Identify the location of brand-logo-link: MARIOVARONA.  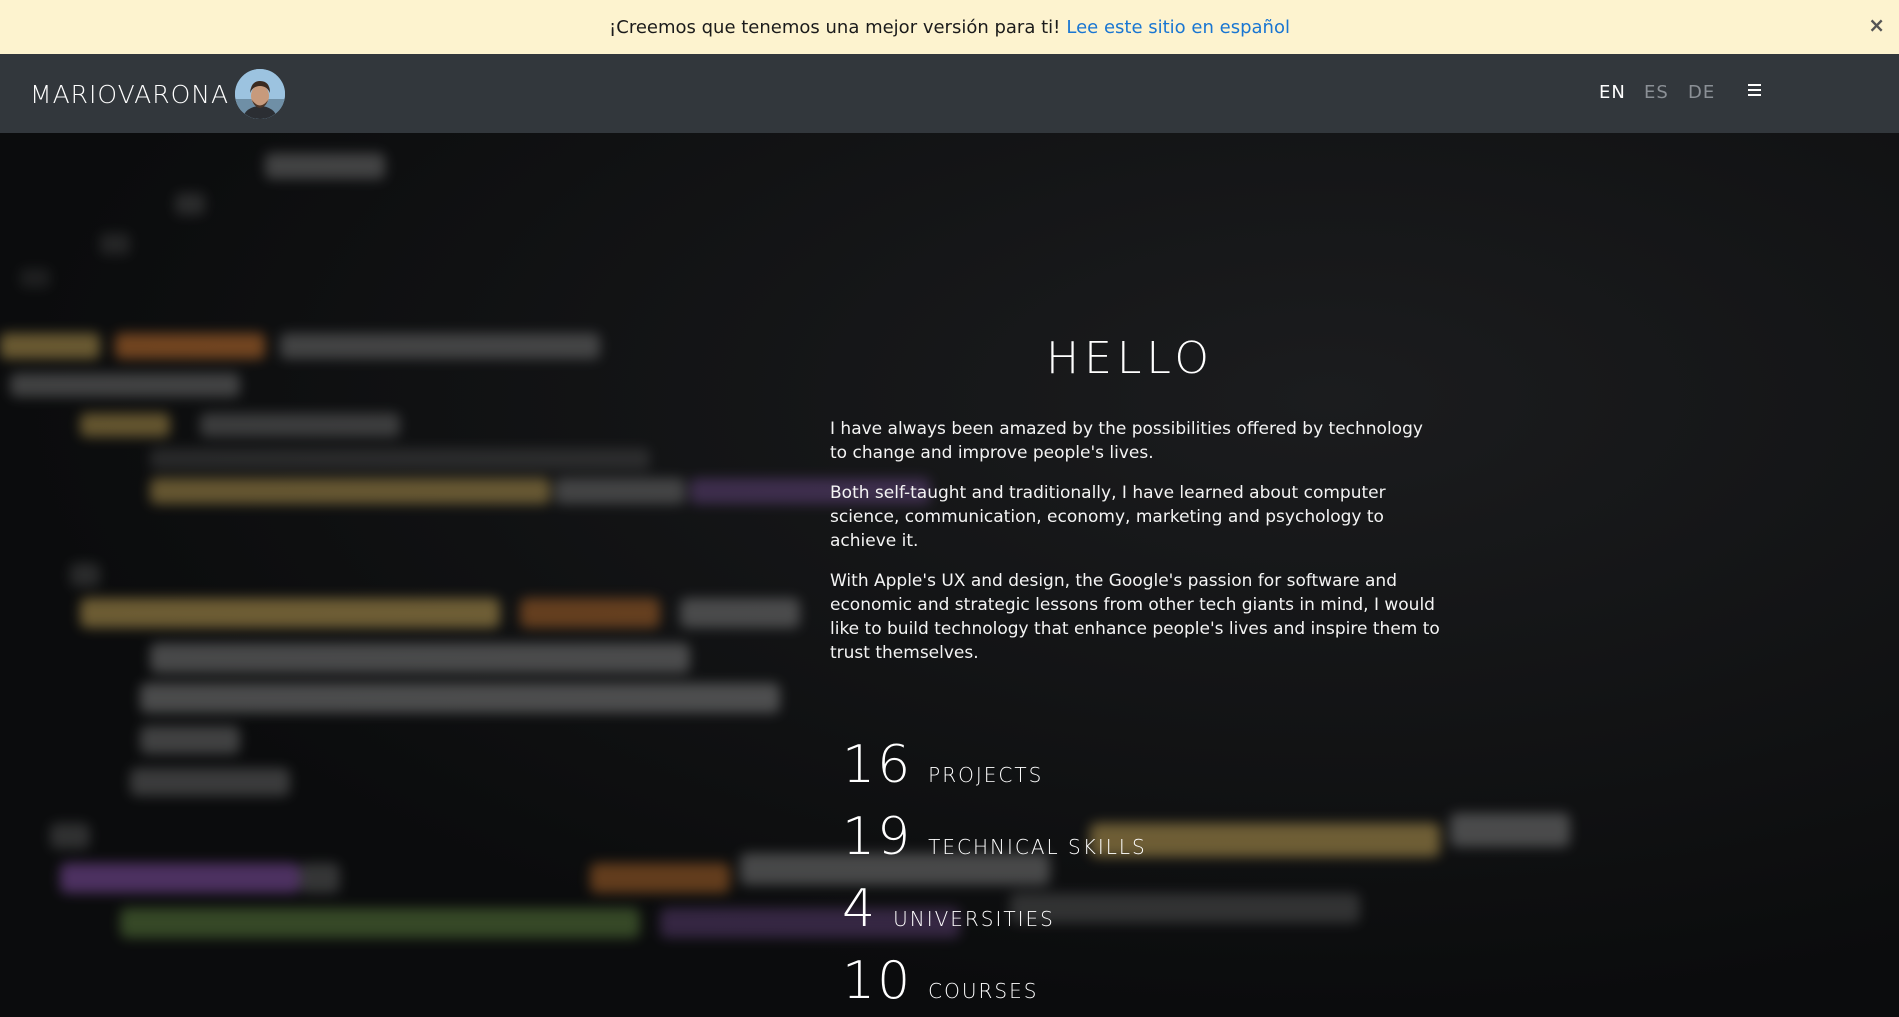
(158, 94).